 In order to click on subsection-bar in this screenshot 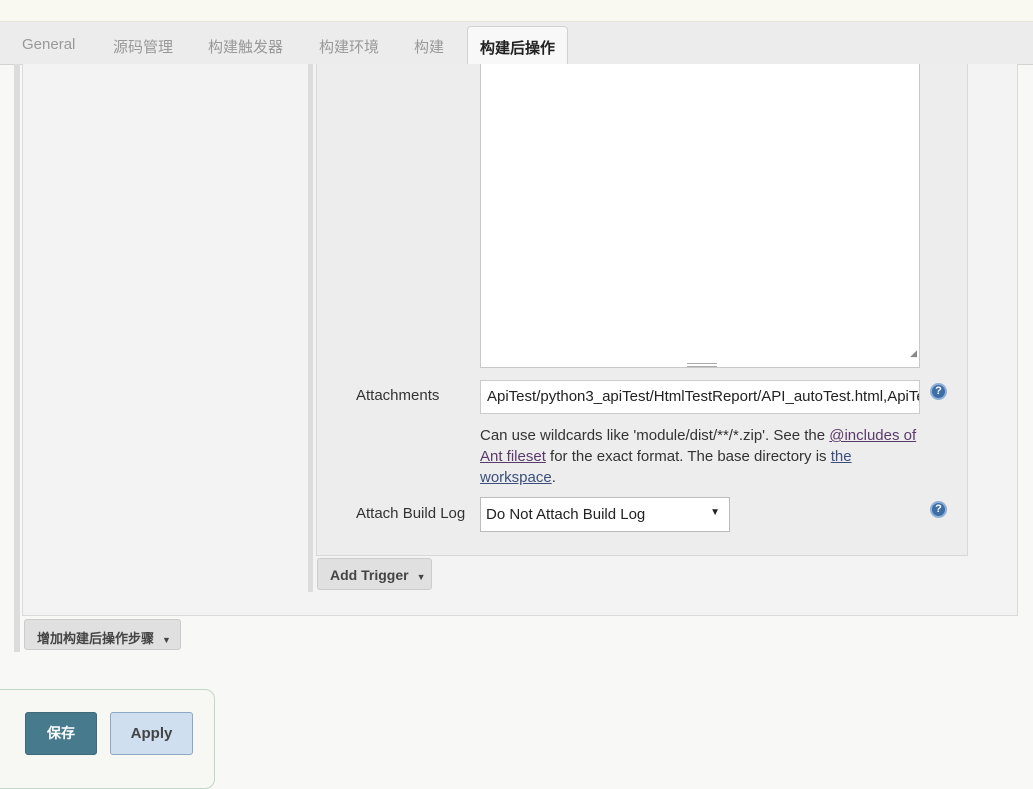, I will do `click(310, 328)`.